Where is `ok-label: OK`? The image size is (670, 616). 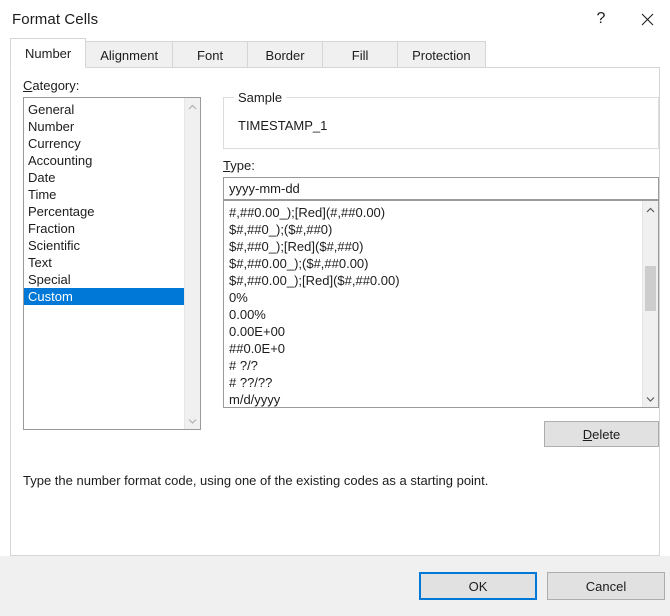
ok-label: OK is located at coordinates (478, 586).